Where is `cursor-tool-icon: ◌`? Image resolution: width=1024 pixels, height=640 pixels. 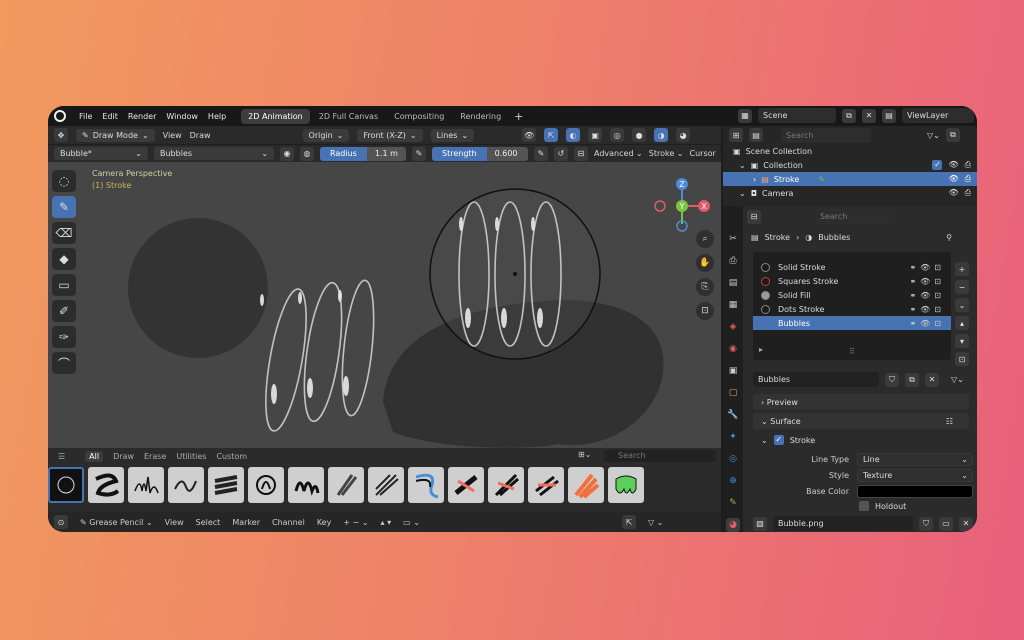
cursor-tool-icon: ◌ is located at coordinates (64, 181).